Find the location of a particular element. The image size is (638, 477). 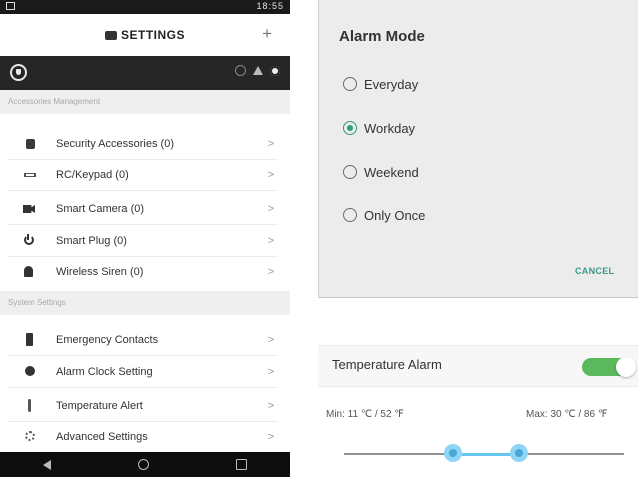

back-icon is located at coordinates (47, 464).